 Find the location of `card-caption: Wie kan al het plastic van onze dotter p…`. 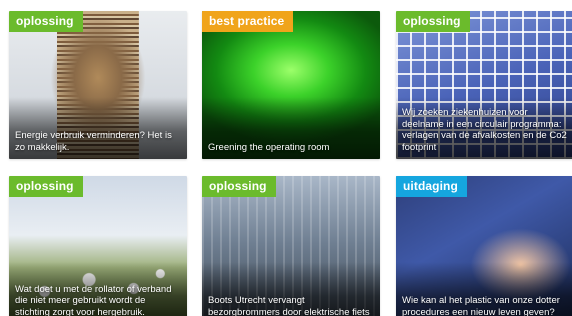

card-caption: Wie kan al het plastic van onze dotter p… is located at coordinates (481, 305).